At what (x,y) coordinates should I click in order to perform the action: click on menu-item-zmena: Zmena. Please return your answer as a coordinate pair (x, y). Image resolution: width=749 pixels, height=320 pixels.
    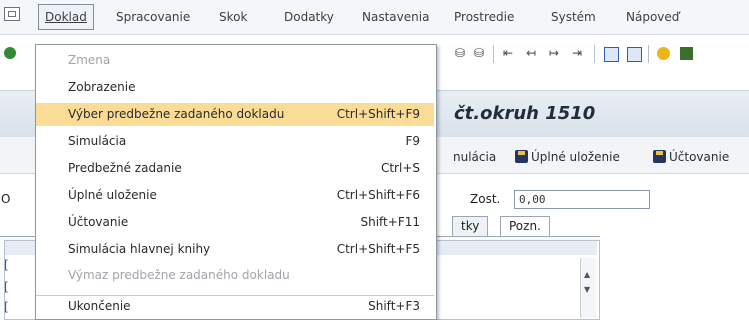
    Looking at the image, I should click on (89, 60).